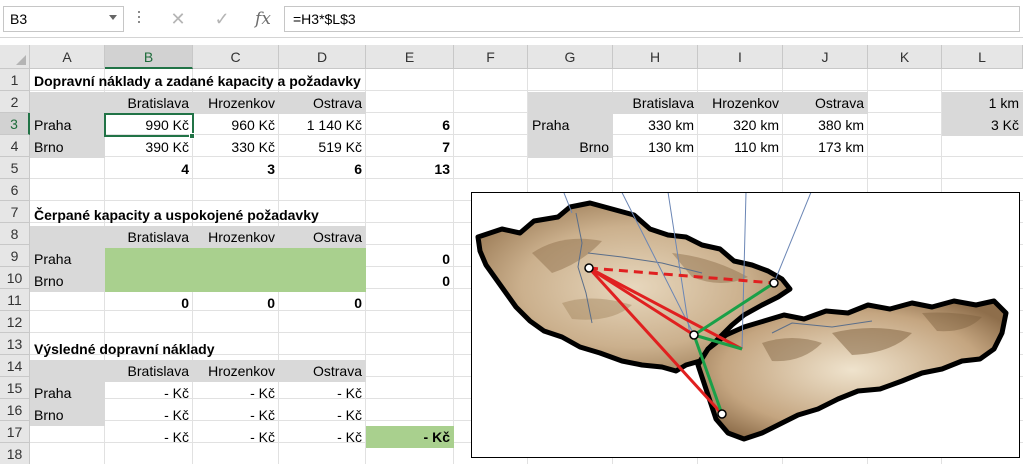  Describe the element at coordinates (337, 237) in the screenshot. I see `used-header-ostrava: Ostrava` at that location.